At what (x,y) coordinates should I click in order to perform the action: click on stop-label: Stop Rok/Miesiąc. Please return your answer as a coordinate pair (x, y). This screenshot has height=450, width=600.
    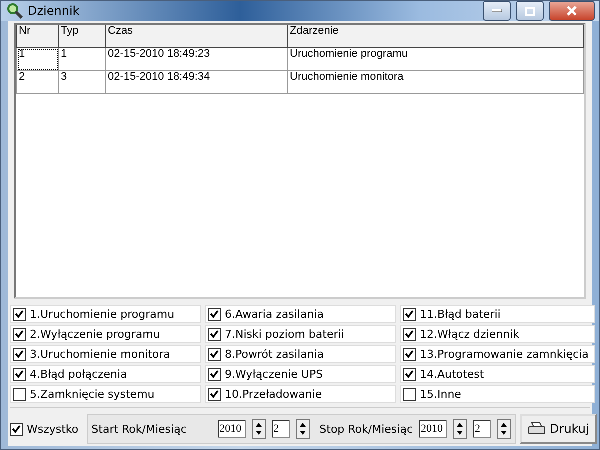
    Looking at the image, I should click on (367, 429).